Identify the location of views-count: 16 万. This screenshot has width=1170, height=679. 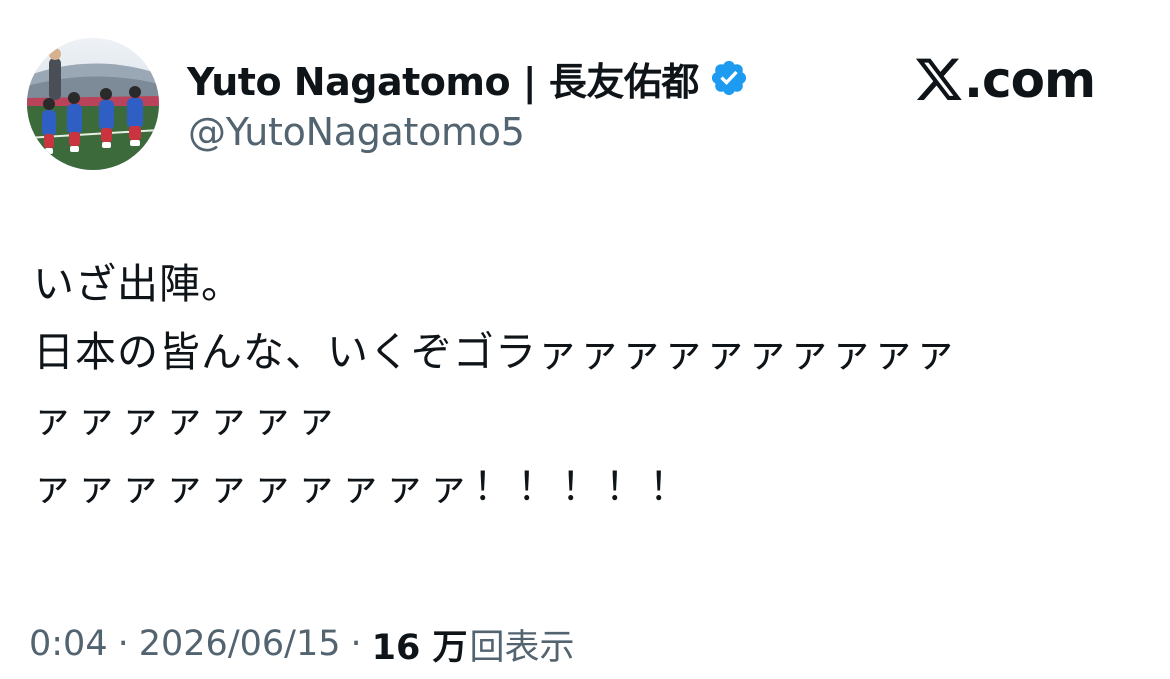
(420, 644).